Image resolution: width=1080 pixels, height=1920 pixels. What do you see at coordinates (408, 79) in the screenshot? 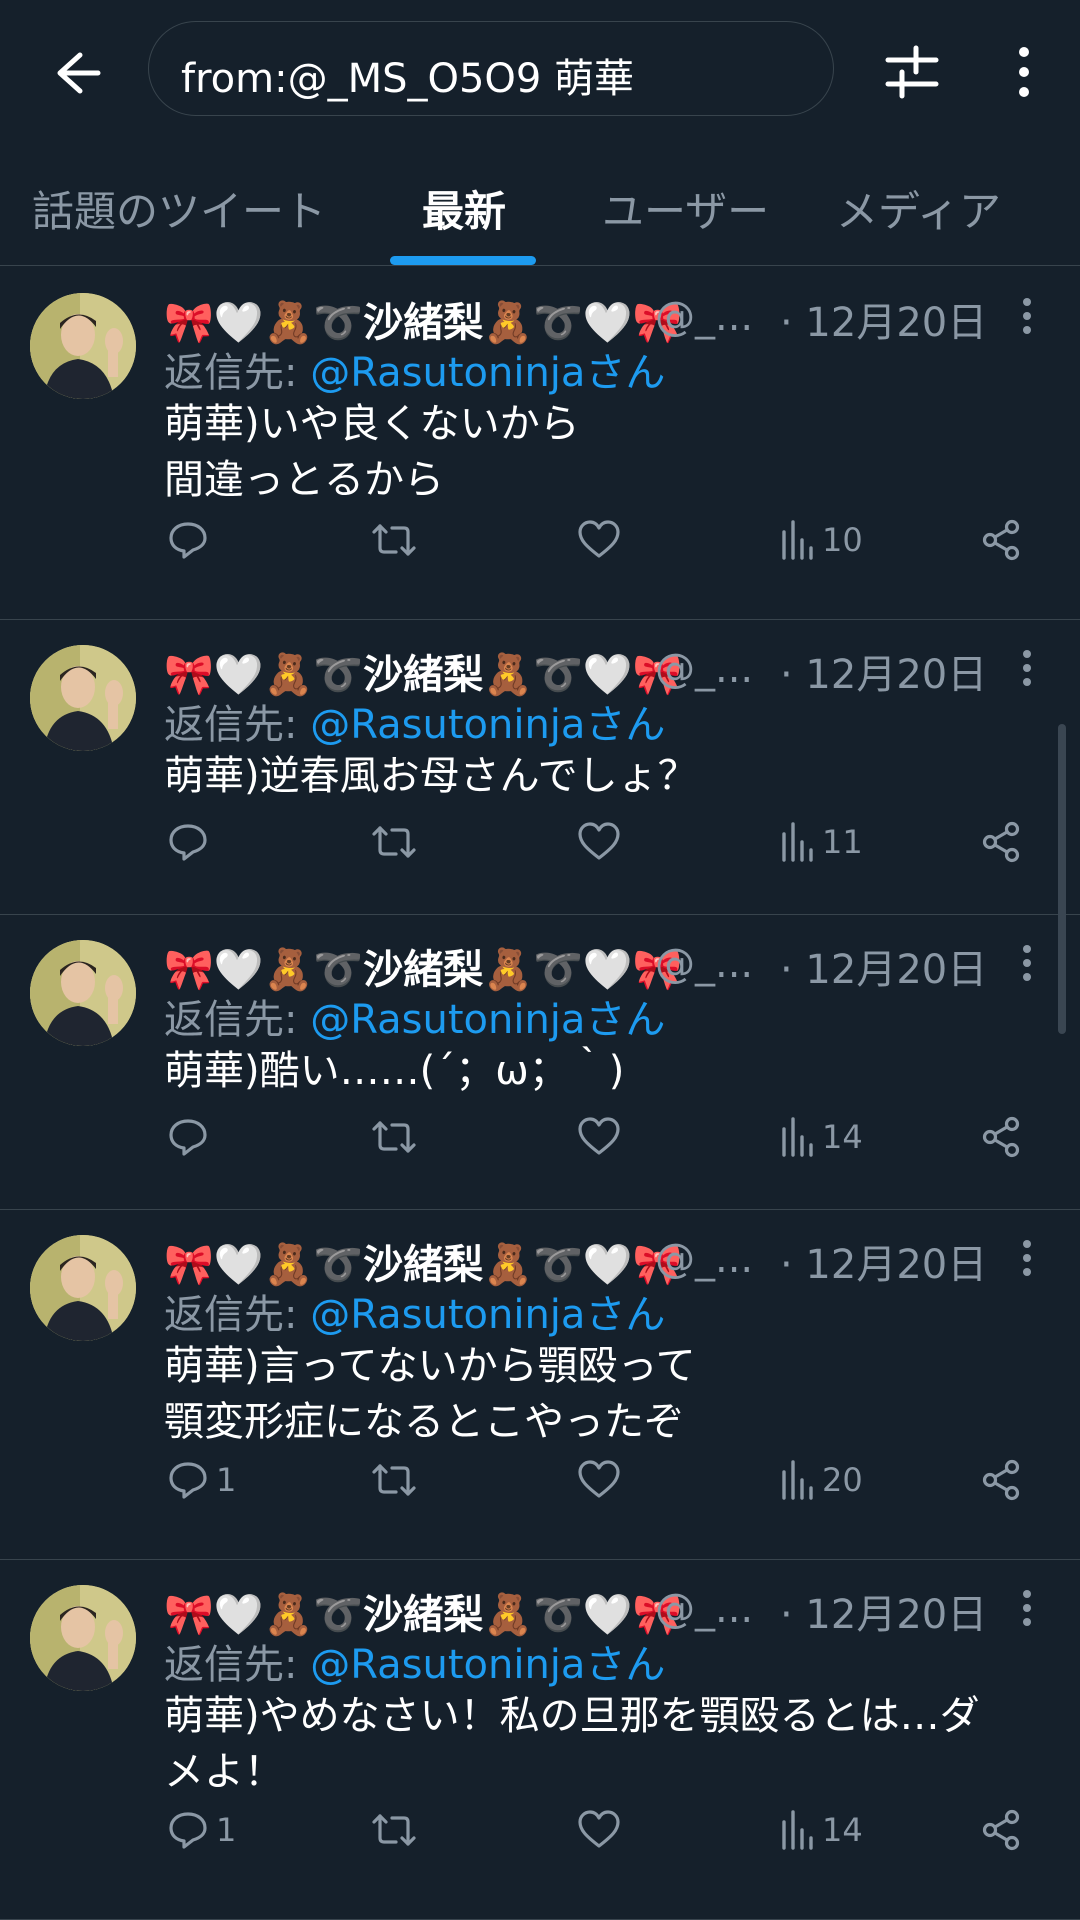
I see `search-query: from:@_MS_O5O9 萌華` at bounding box center [408, 79].